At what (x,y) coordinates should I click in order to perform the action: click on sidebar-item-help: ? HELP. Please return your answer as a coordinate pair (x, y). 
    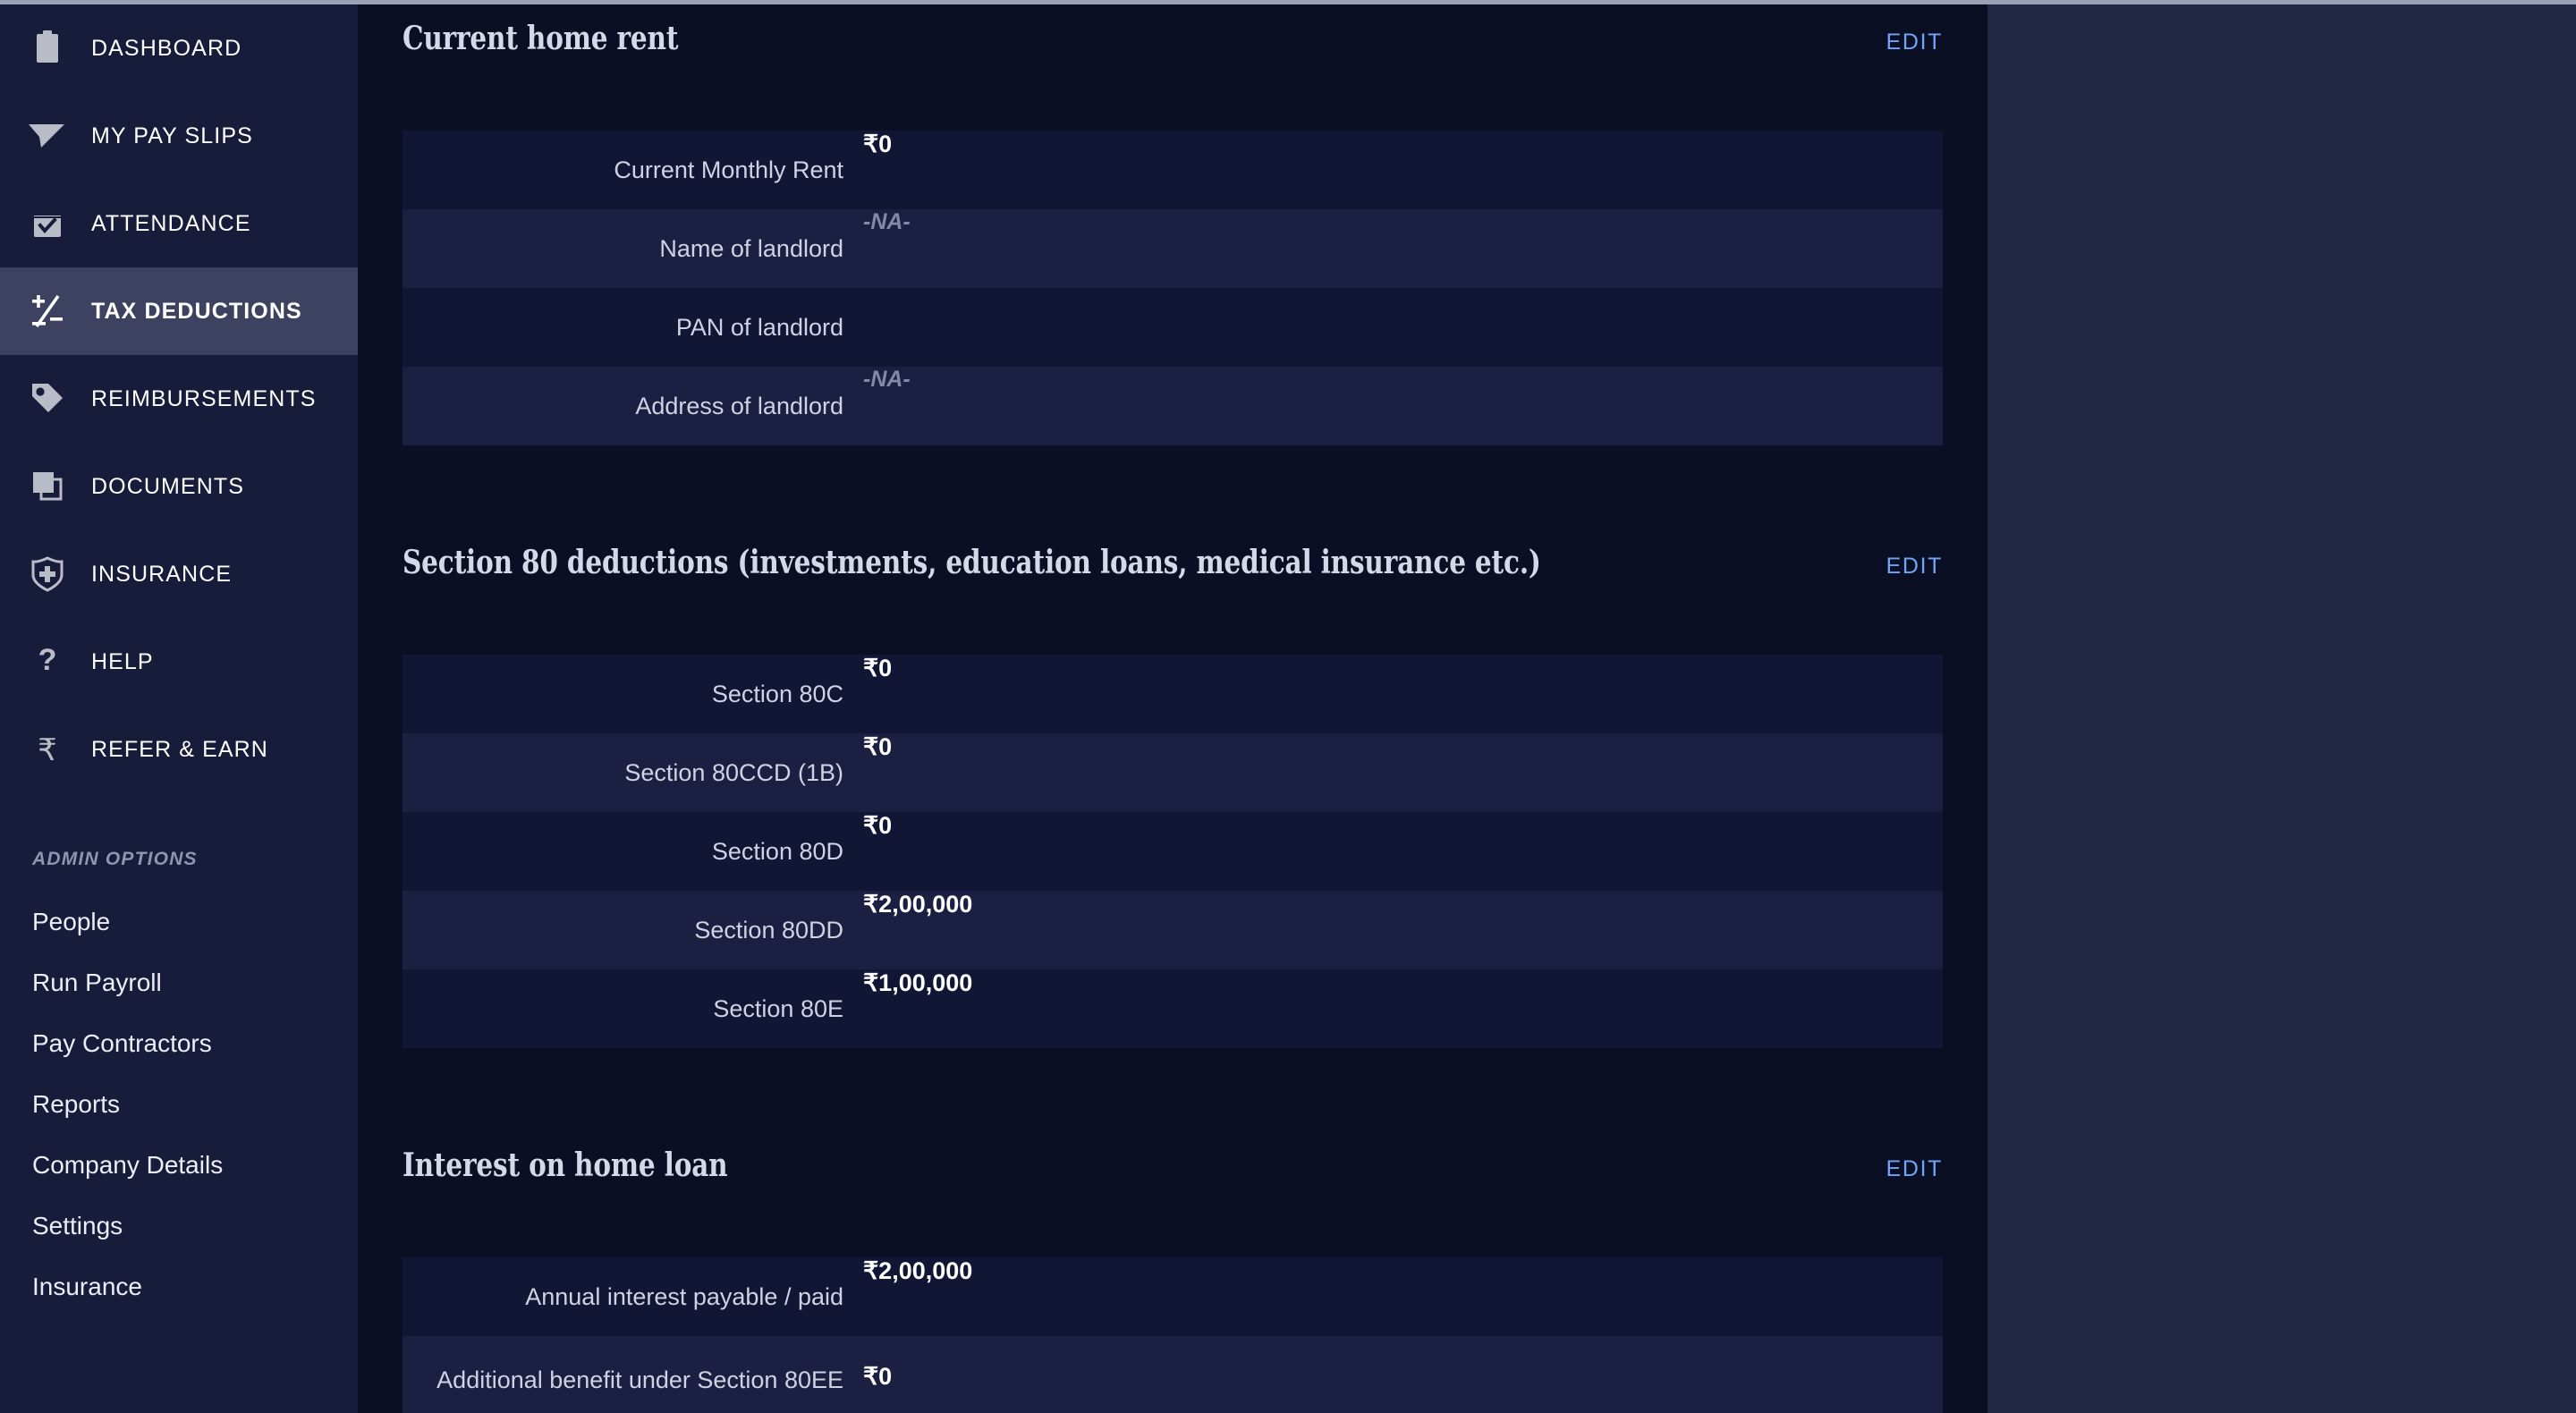
    Looking at the image, I should click on (179, 662).